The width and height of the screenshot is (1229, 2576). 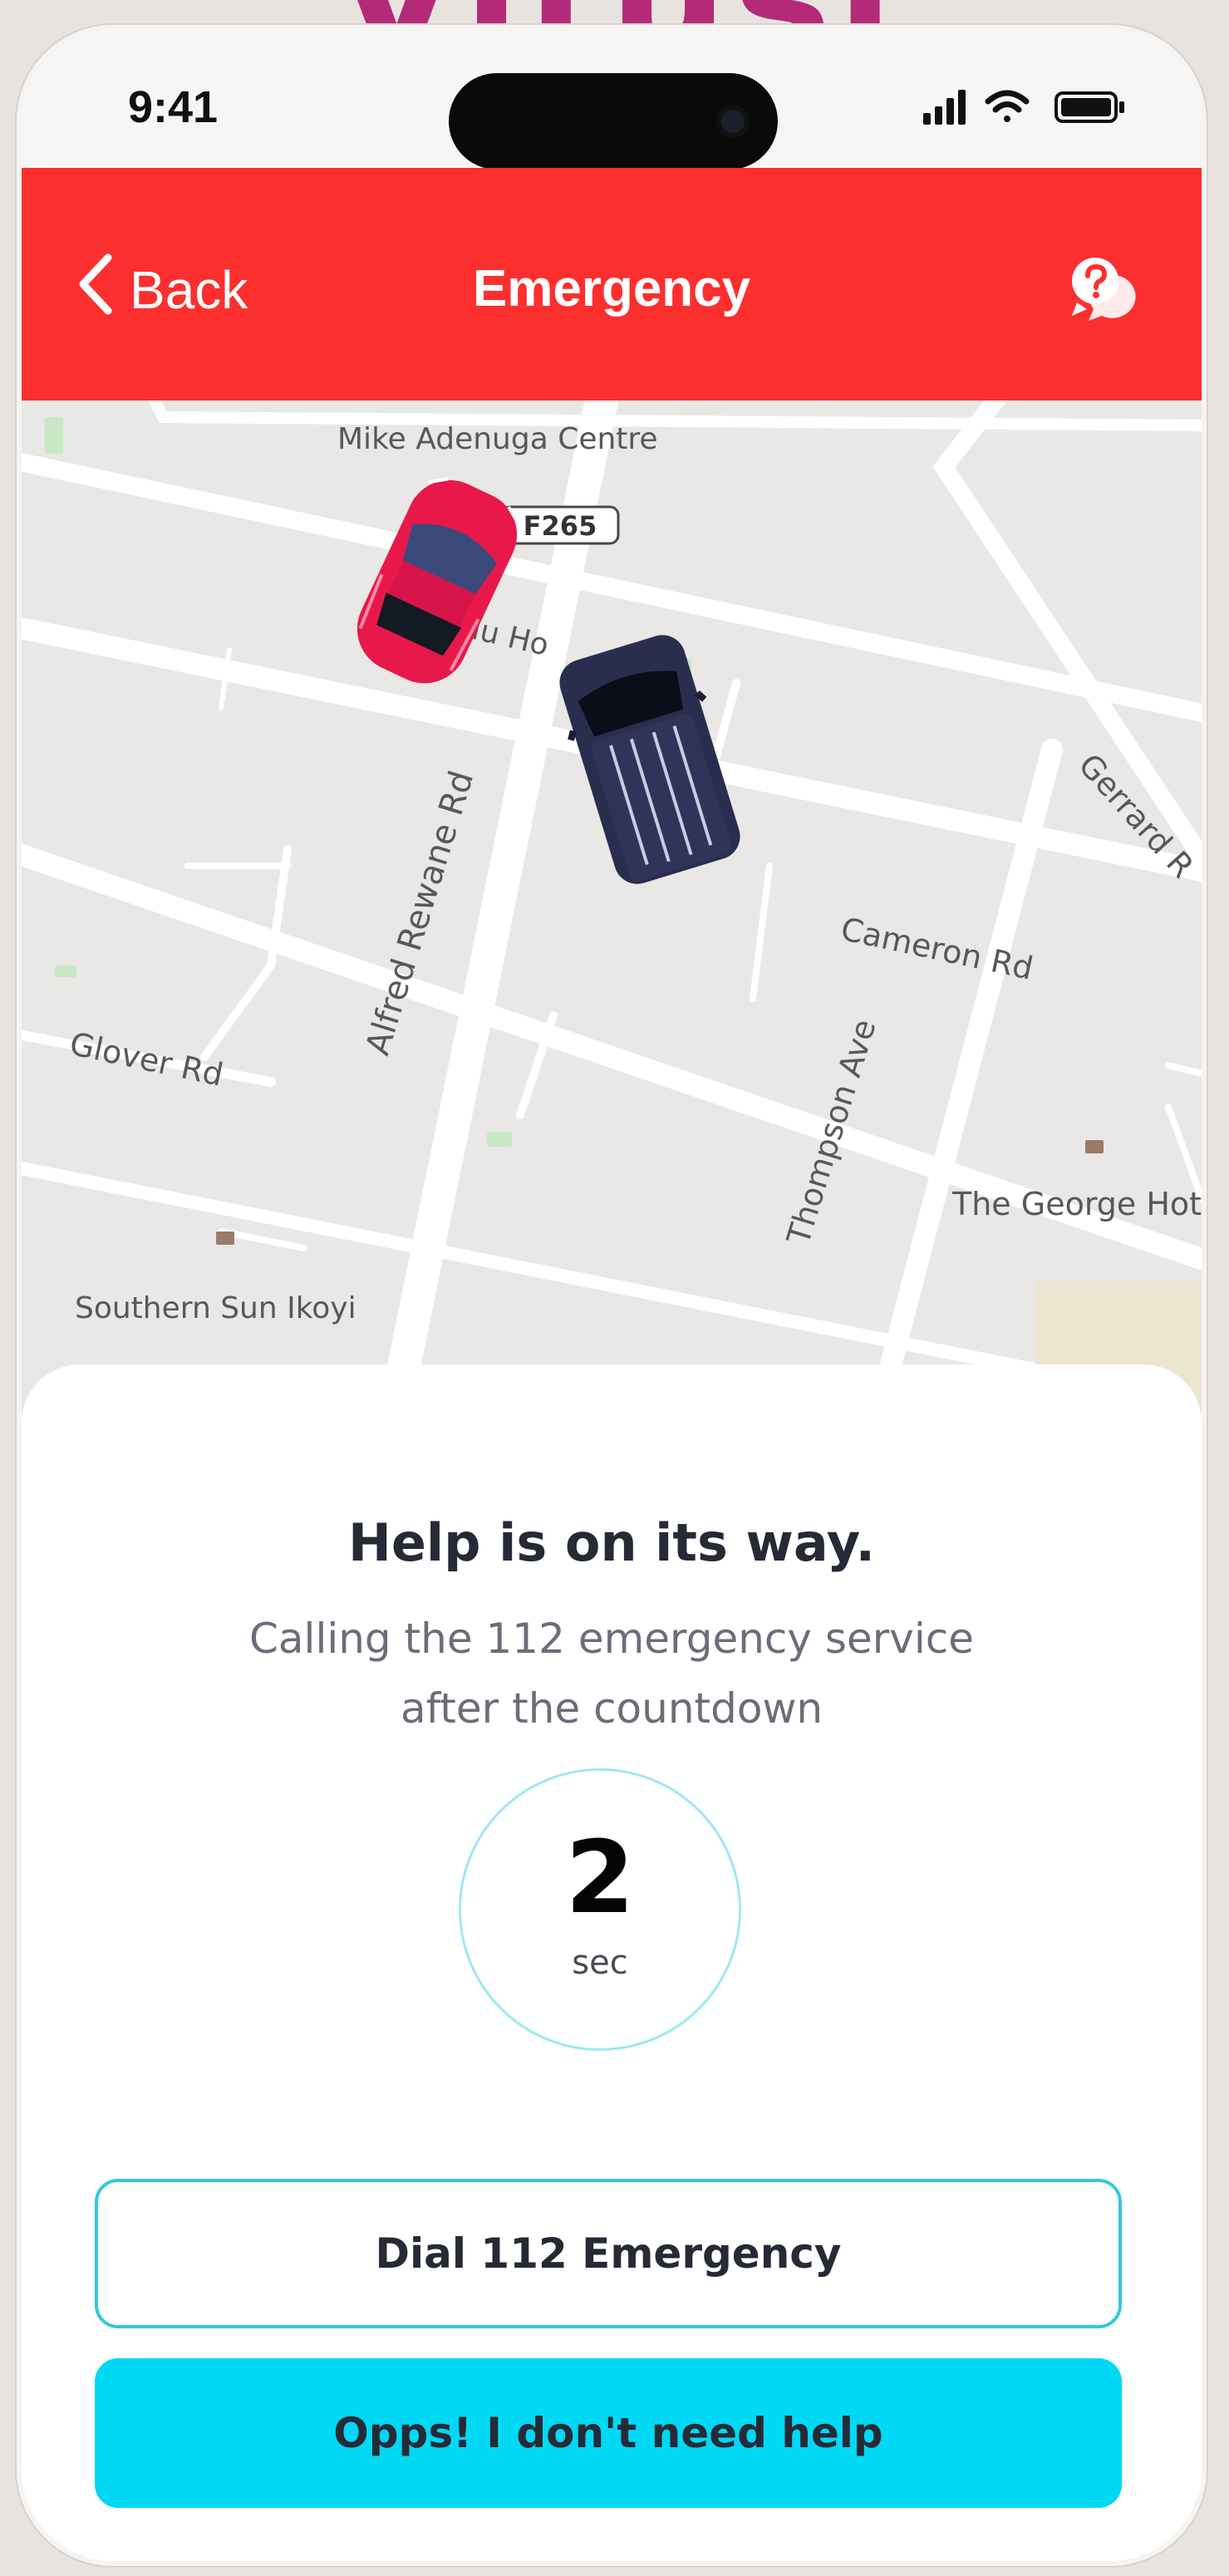 What do you see at coordinates (146, 1059) in the screenshot?
I see `map-label-glover: Glover Rd` at bounding box center [146, 1059].